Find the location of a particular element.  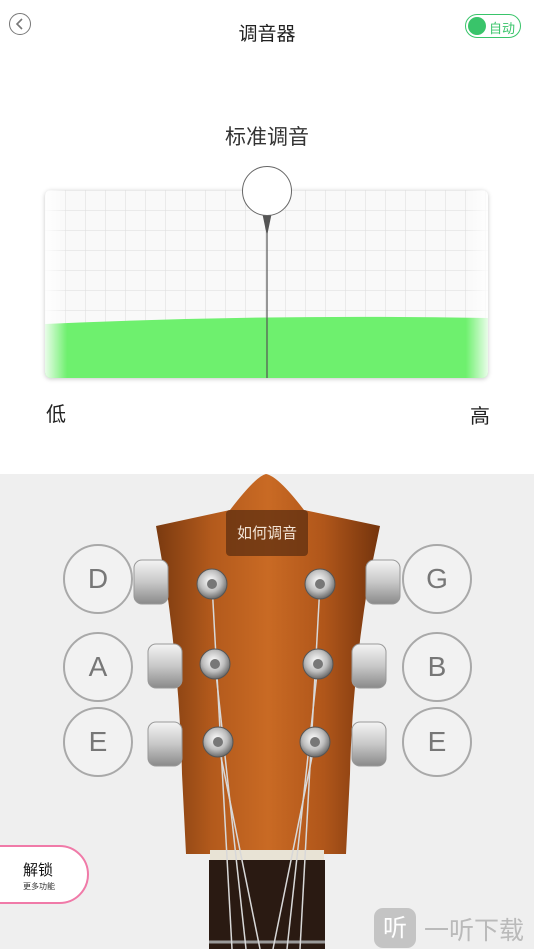

auto-toggle: 自动 is located at coordinates (493, 26).